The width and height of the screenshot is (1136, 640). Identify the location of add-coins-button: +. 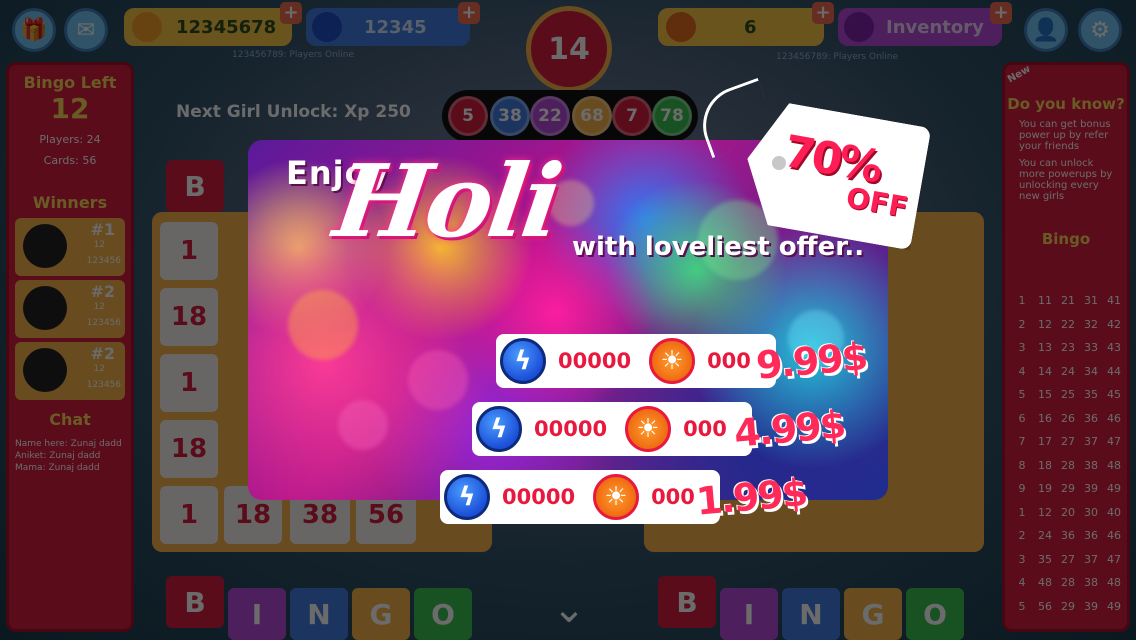
(291, 13).